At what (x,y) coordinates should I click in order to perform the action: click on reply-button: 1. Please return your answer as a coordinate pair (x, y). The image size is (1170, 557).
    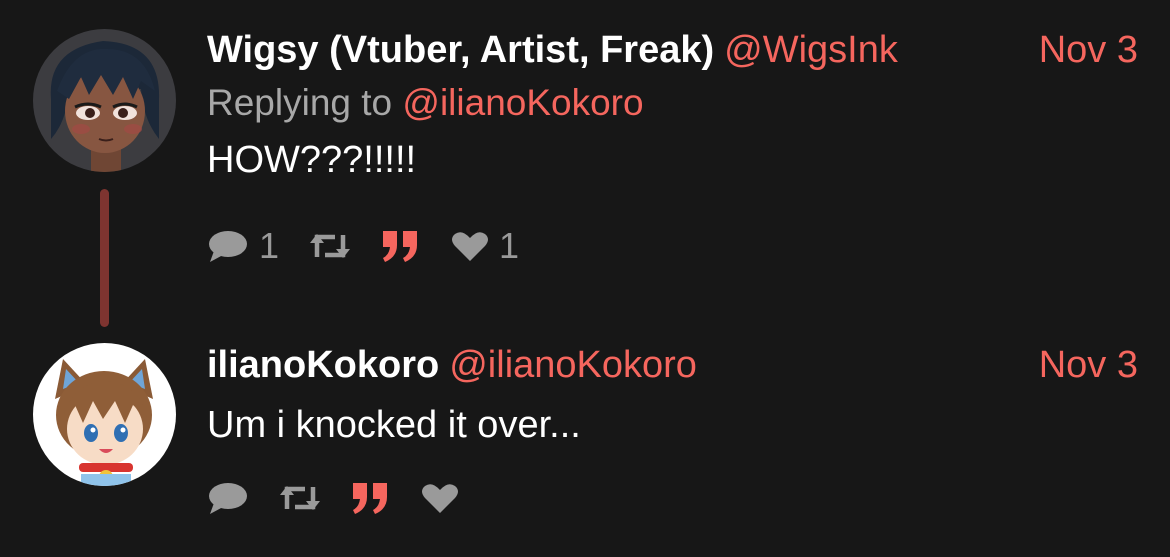
    Looking at the image, I should click on (243, 246).